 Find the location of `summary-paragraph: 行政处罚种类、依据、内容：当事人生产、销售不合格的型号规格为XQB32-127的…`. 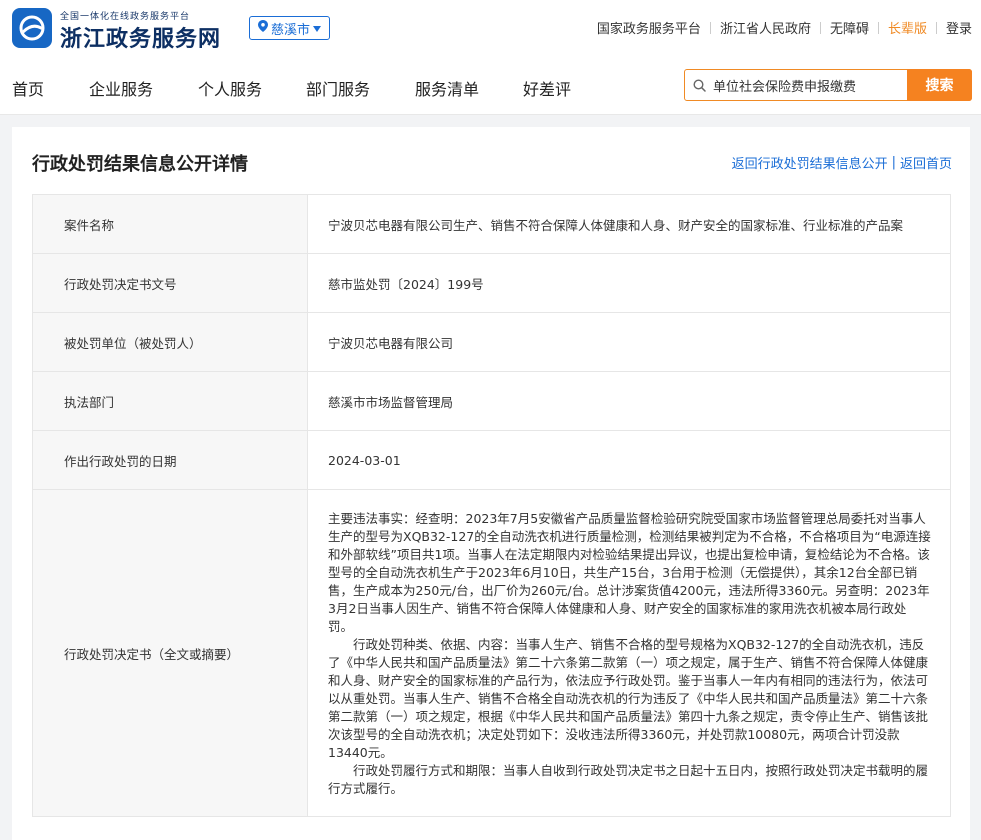

summary-paragraph: 行政处罚种类、依据、内容：当事人生产、销售不合格的型号规格为XQB32-127的… is located at coordinates (628, 698).